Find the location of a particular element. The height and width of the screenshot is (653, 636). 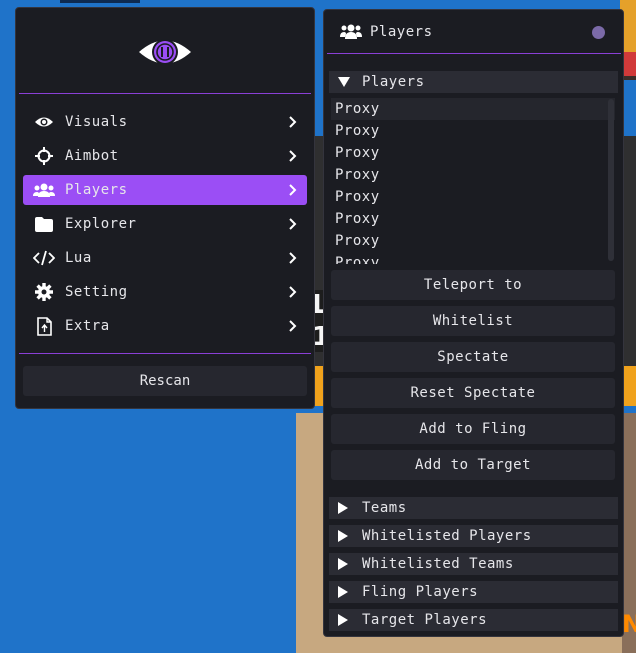

add-to-fling-button: Add to Fling is located at coordinates (473, 429).